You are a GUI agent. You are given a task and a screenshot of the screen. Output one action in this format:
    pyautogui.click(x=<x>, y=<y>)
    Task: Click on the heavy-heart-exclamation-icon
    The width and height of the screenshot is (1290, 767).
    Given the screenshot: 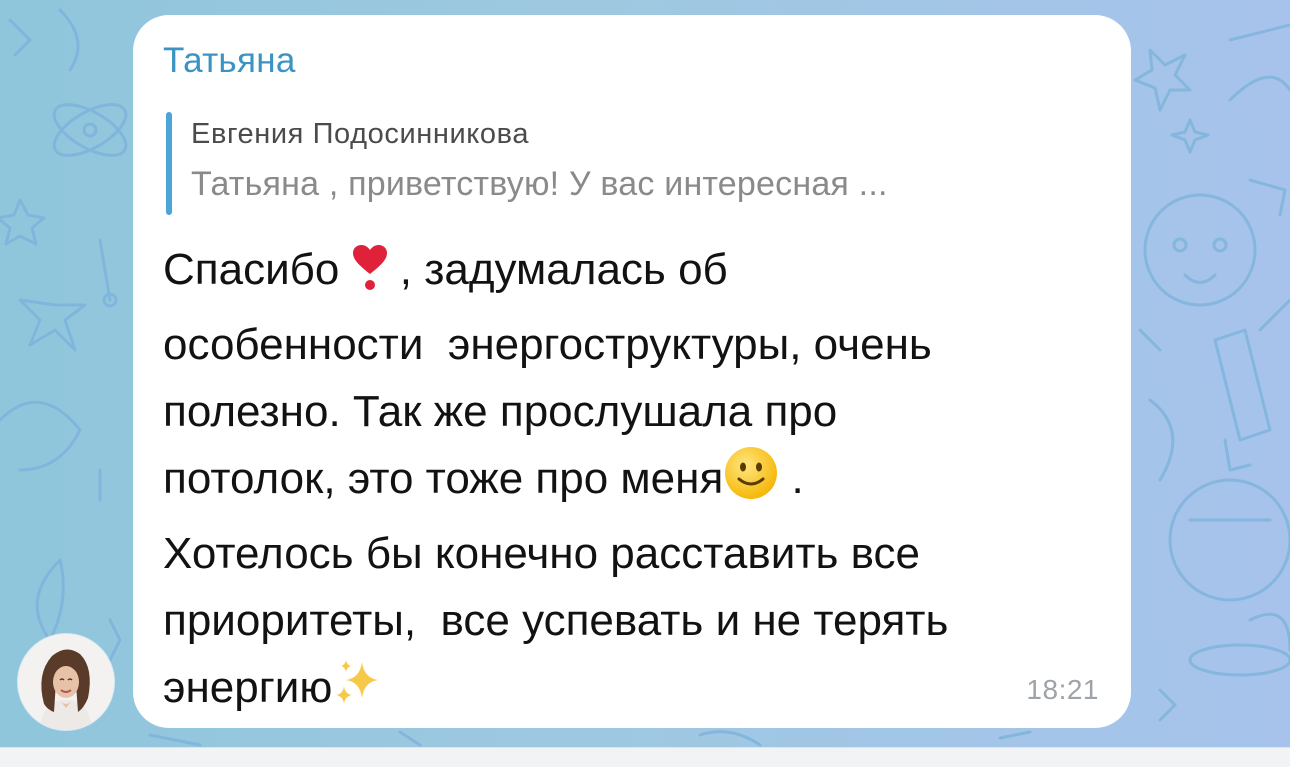 What is the action you would take?
    pyautogui.click(x=370, y=277)
    